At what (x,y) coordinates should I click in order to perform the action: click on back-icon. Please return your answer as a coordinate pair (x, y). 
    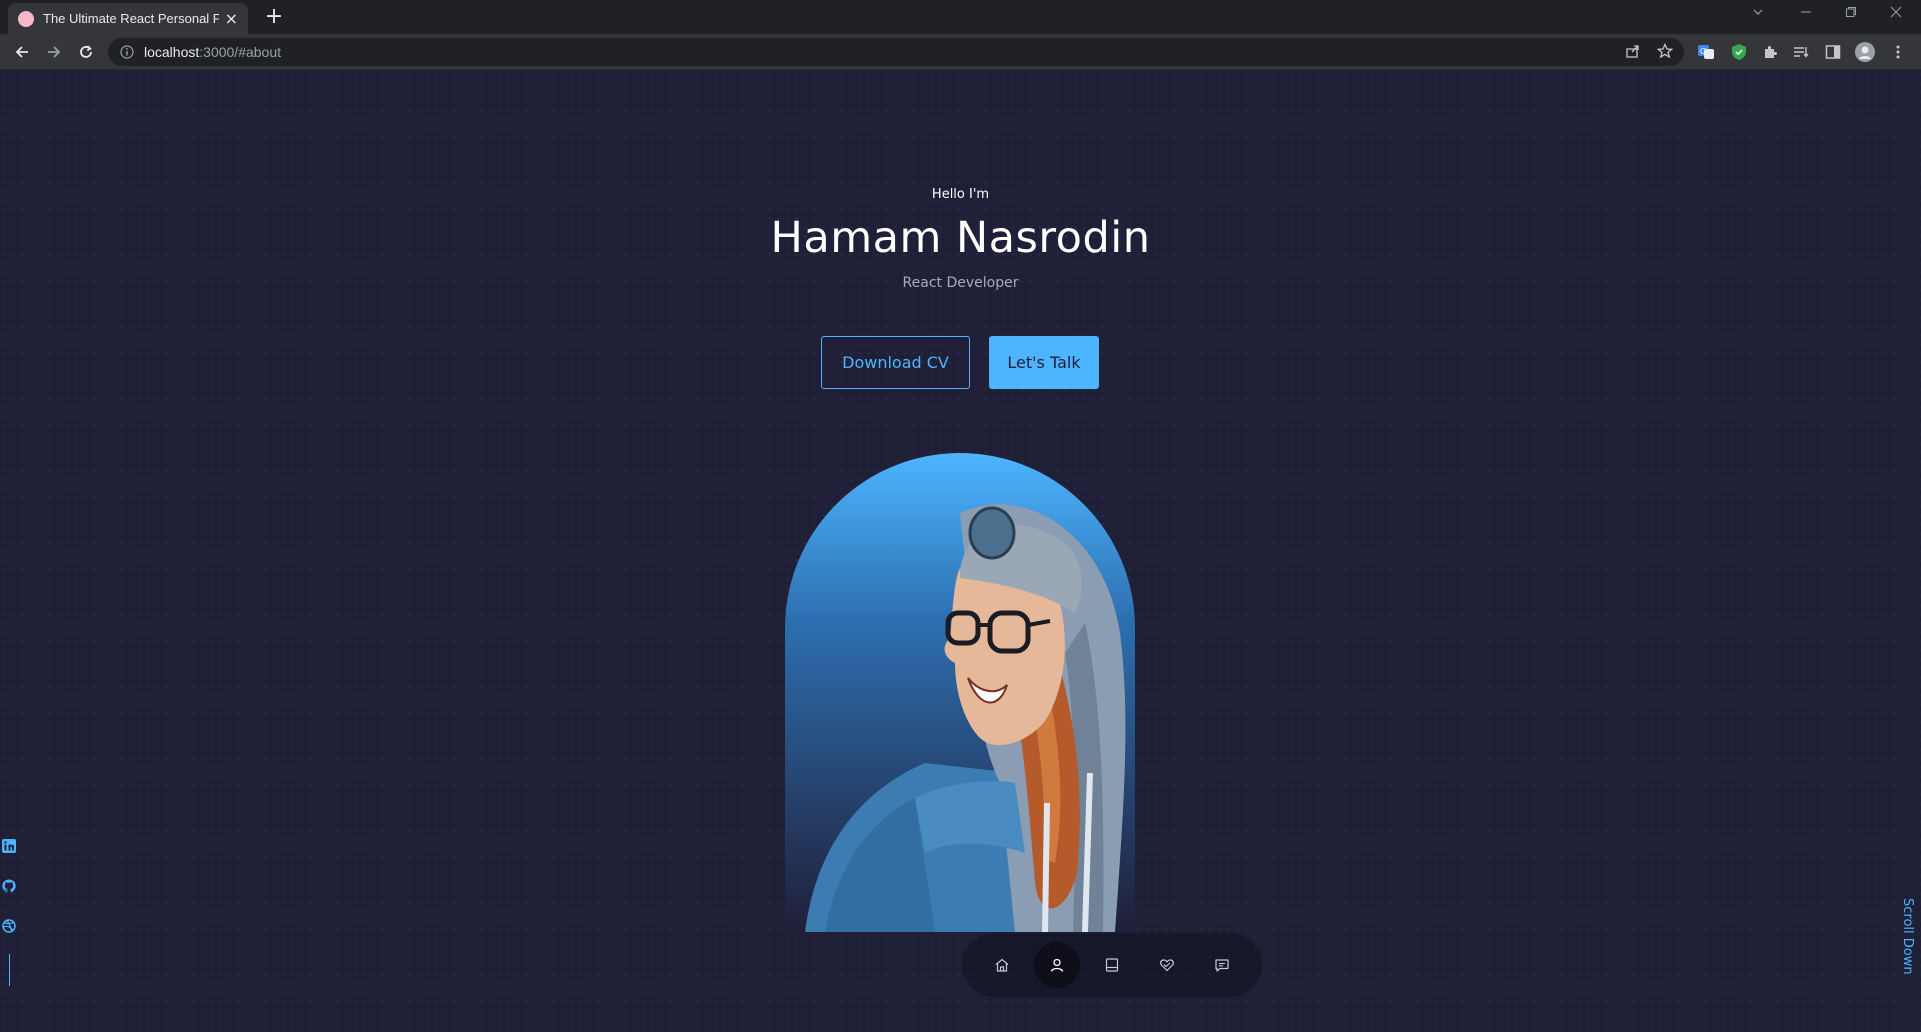
    Looking at the image, I should click on (22, 52).